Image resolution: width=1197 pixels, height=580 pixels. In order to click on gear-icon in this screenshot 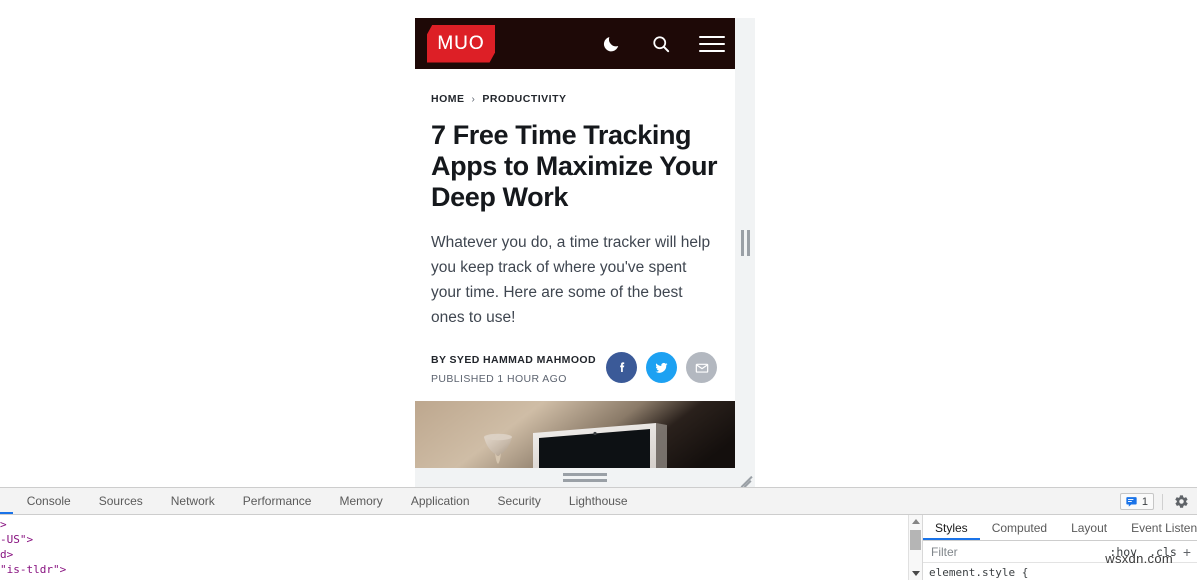, I will do `click(1181, 502)`.